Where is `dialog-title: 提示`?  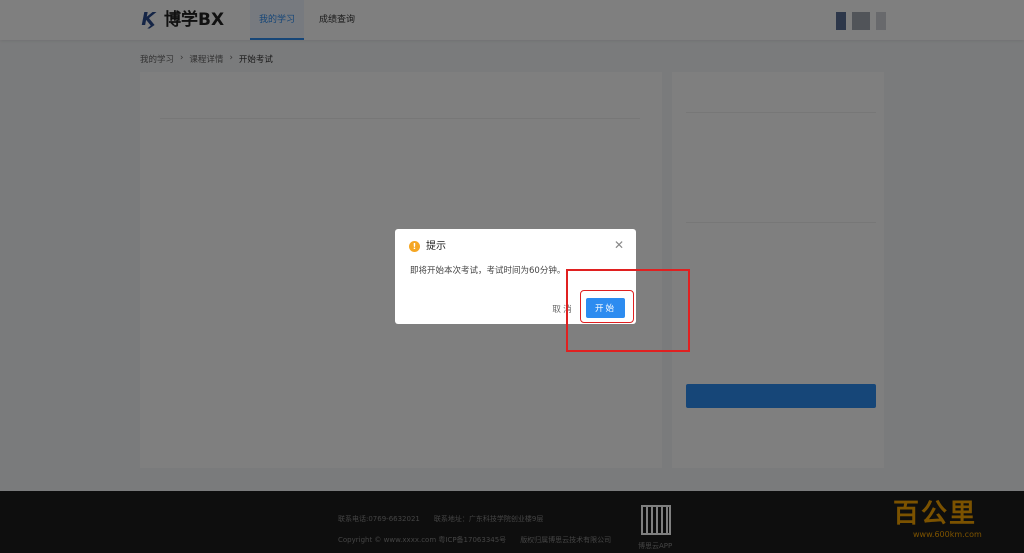
dialog-title: 提示 is located at coordinates (436, 246).